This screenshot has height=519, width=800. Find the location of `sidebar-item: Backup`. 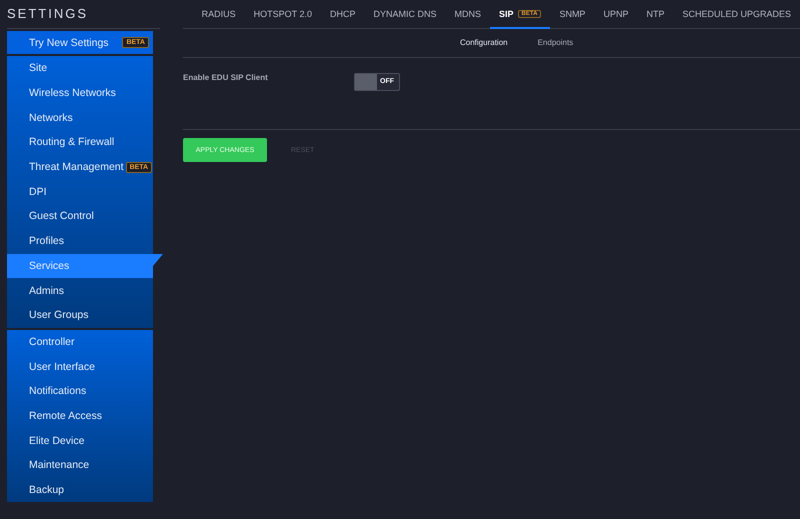

sidebar-item: Backup is located at coordinates (80, 490).